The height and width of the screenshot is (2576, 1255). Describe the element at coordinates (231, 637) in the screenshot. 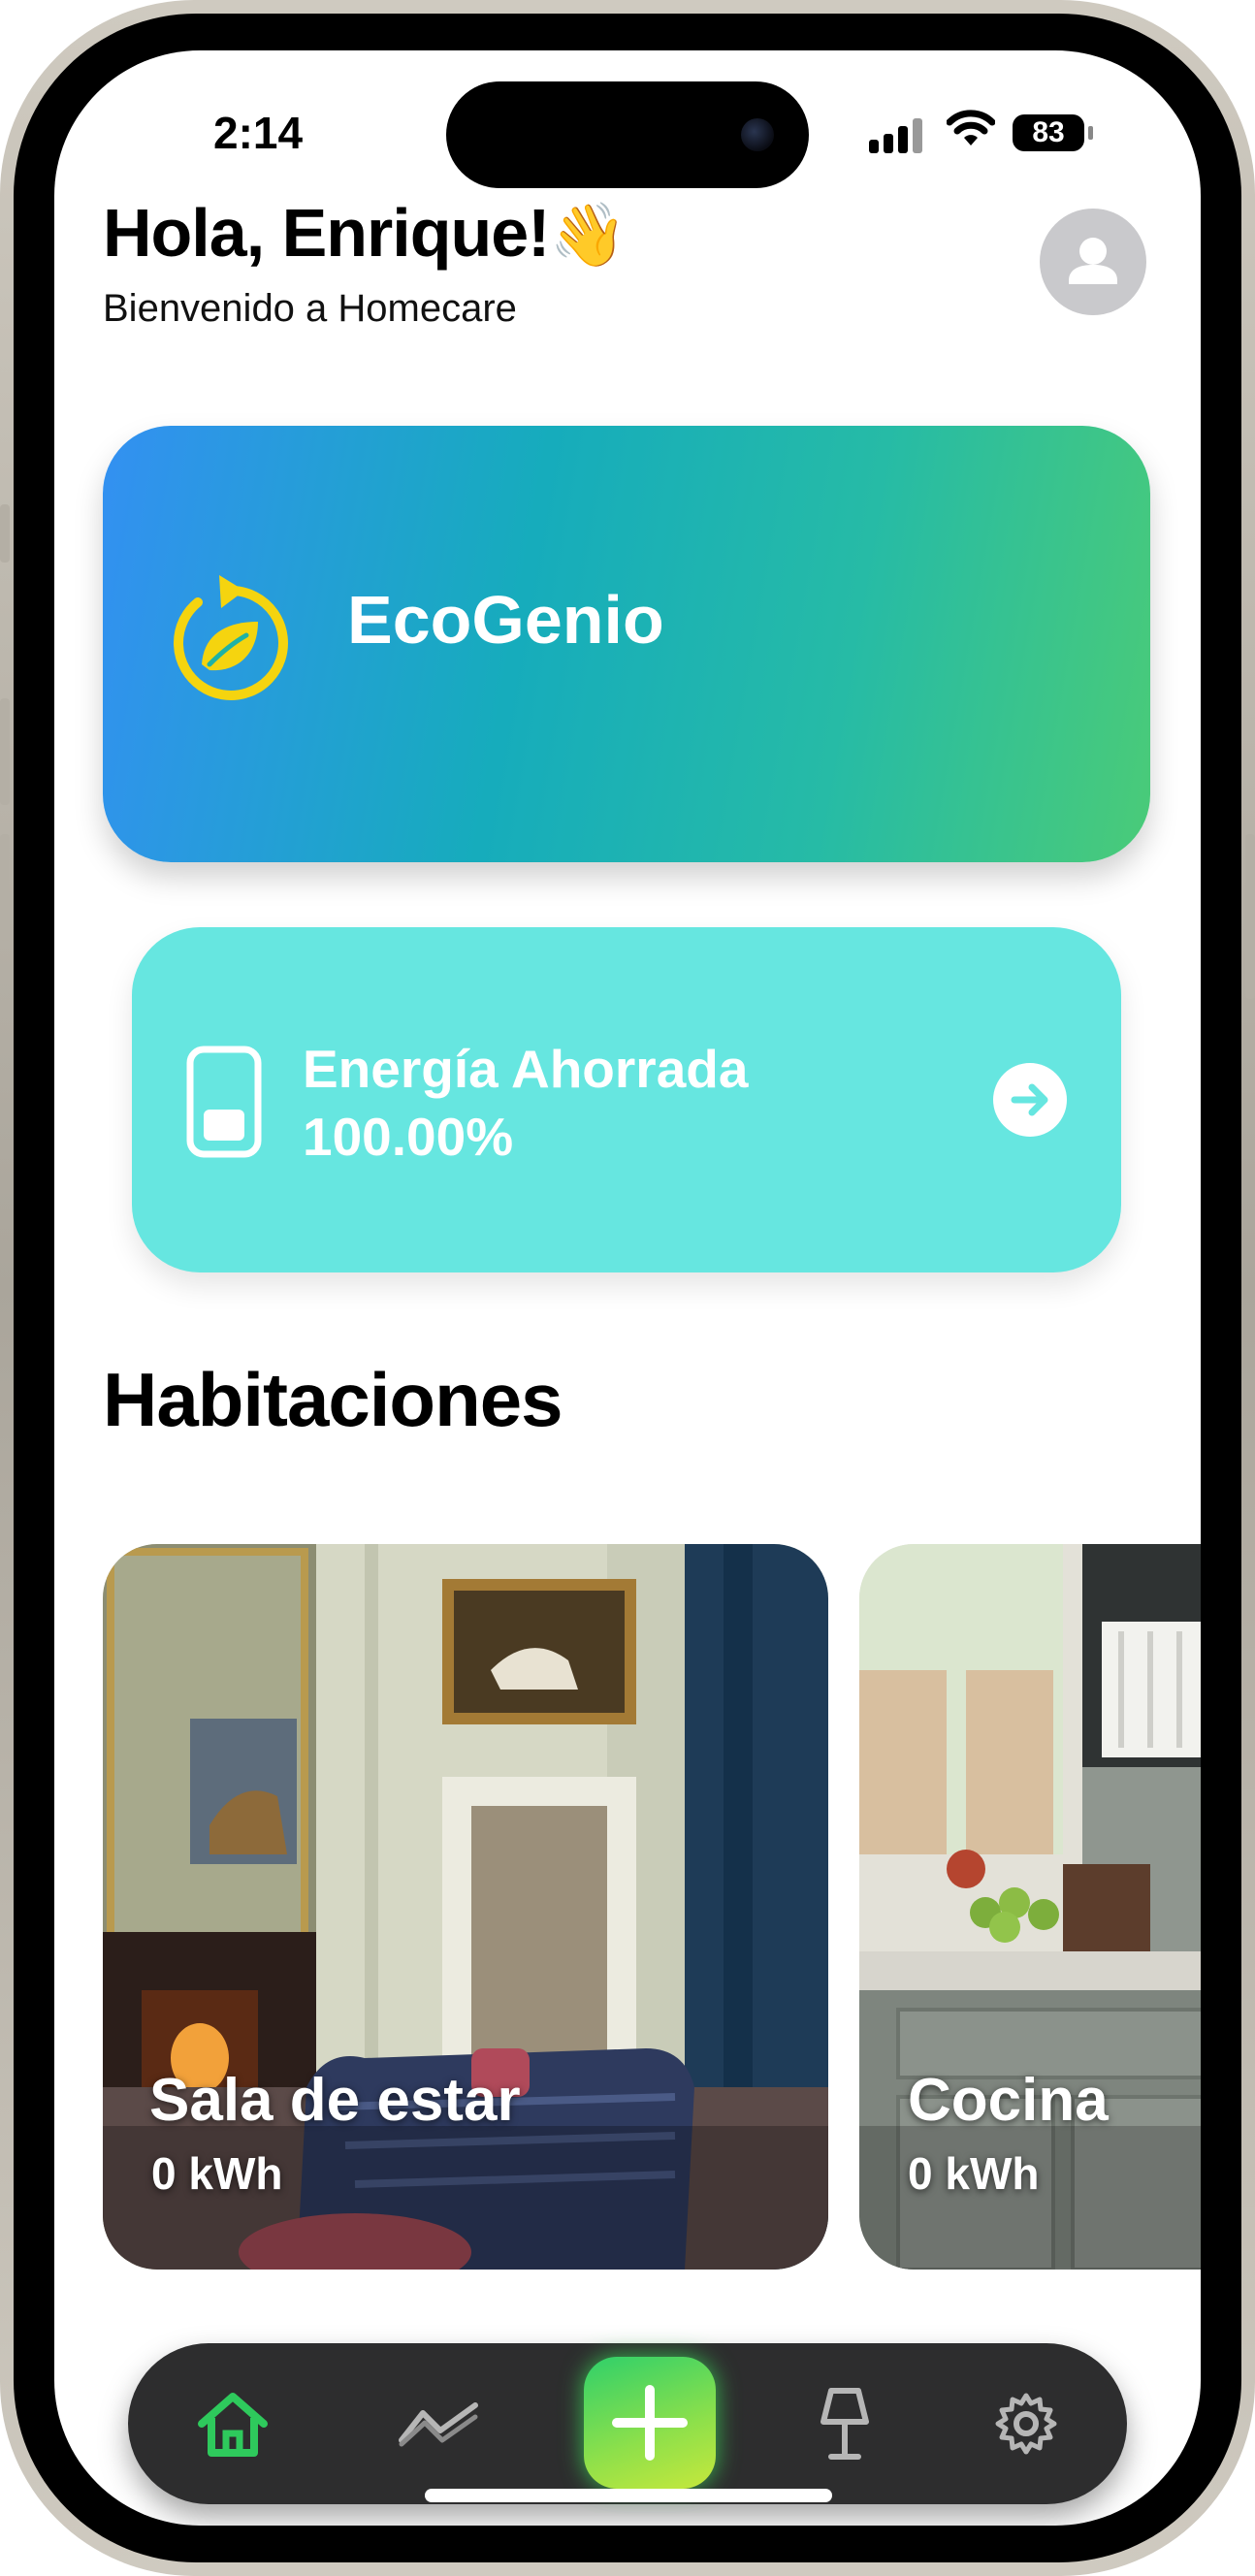

I see `eco-refresh-leaf-icon` at that location.